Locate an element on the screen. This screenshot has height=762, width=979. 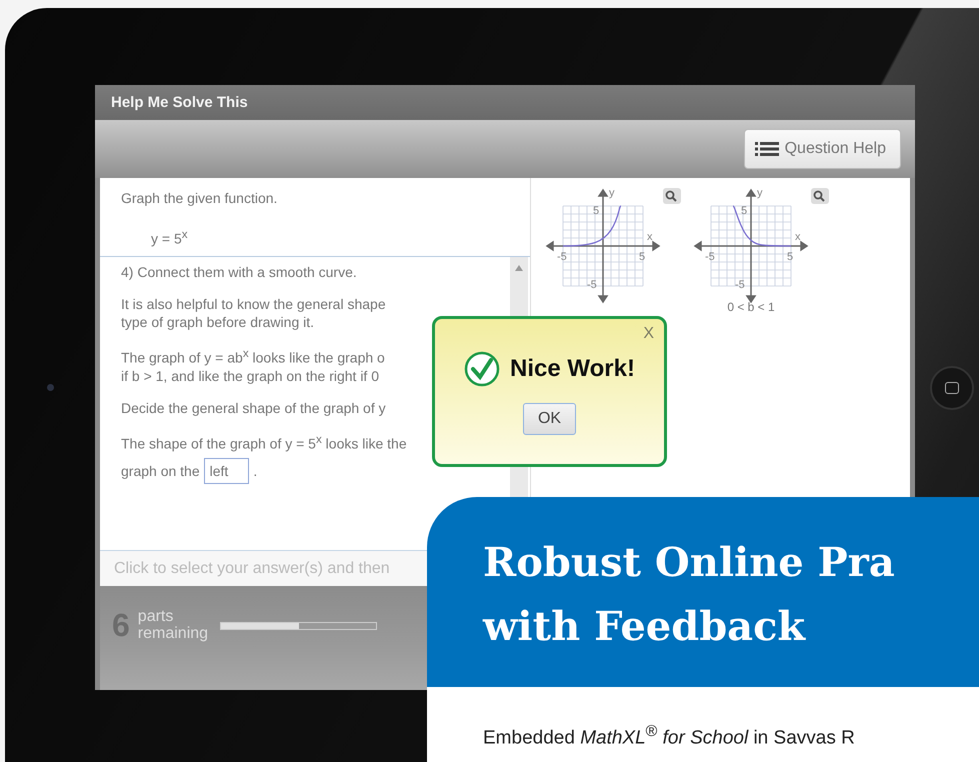
ok-button: OK is located at coordinates (549, 419).